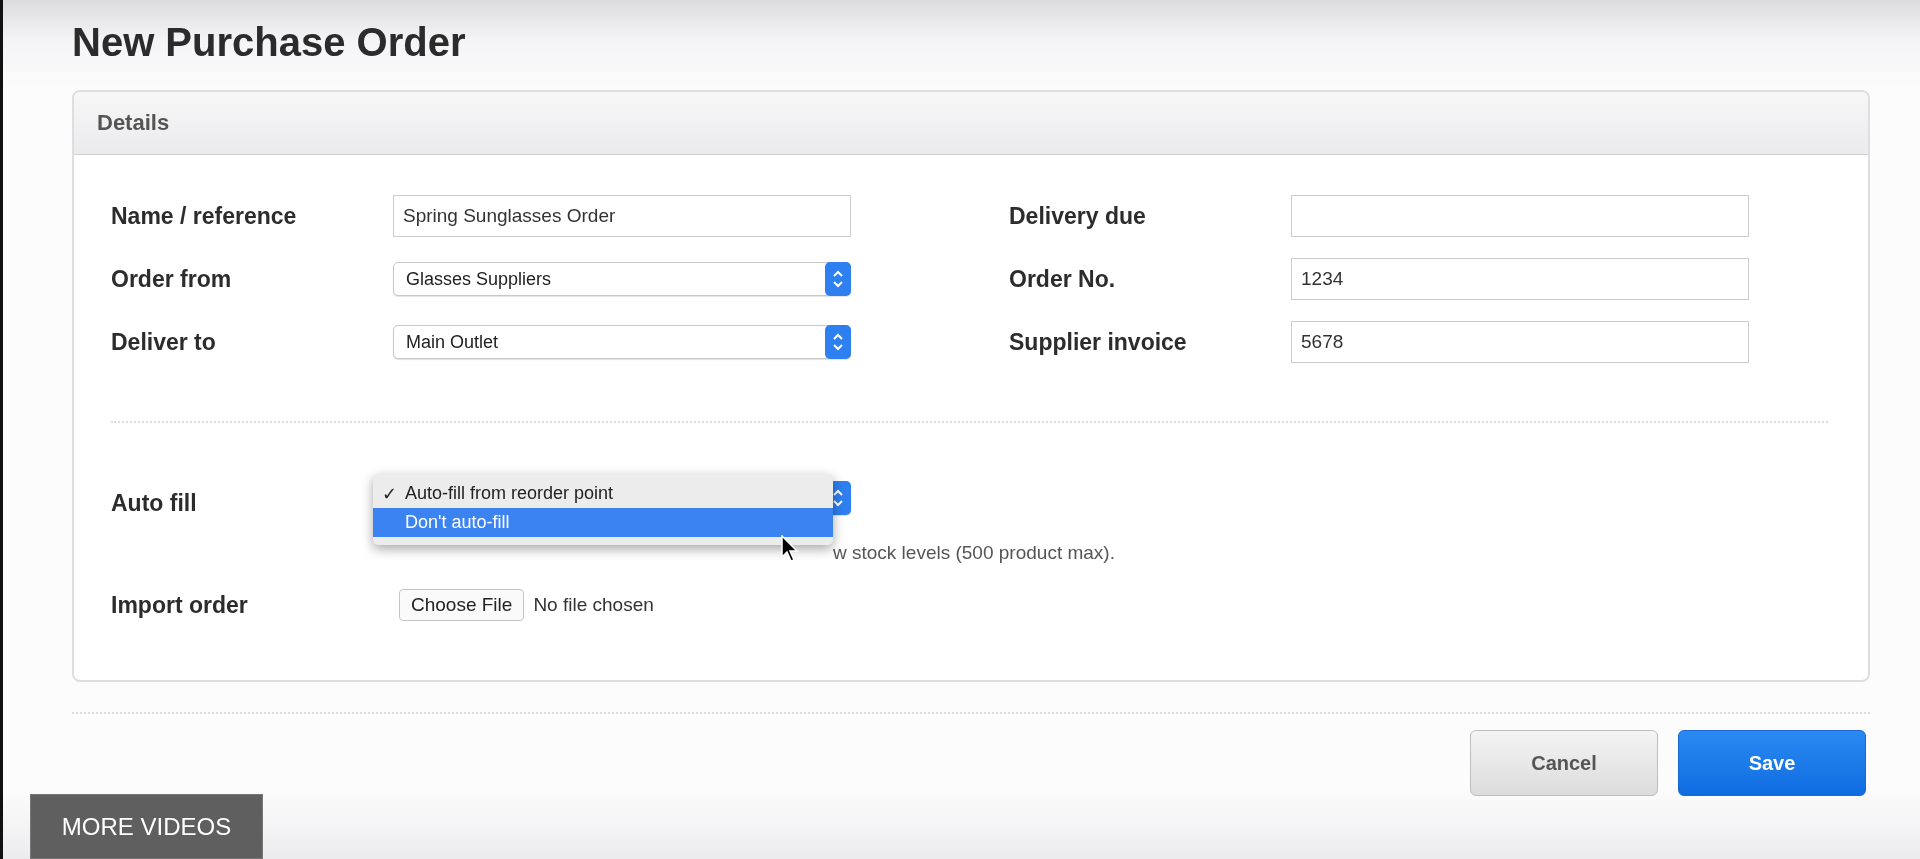 This screenshot has width=1920, height=859. I want to click on field-label: Name / reference, so click(204, 216).